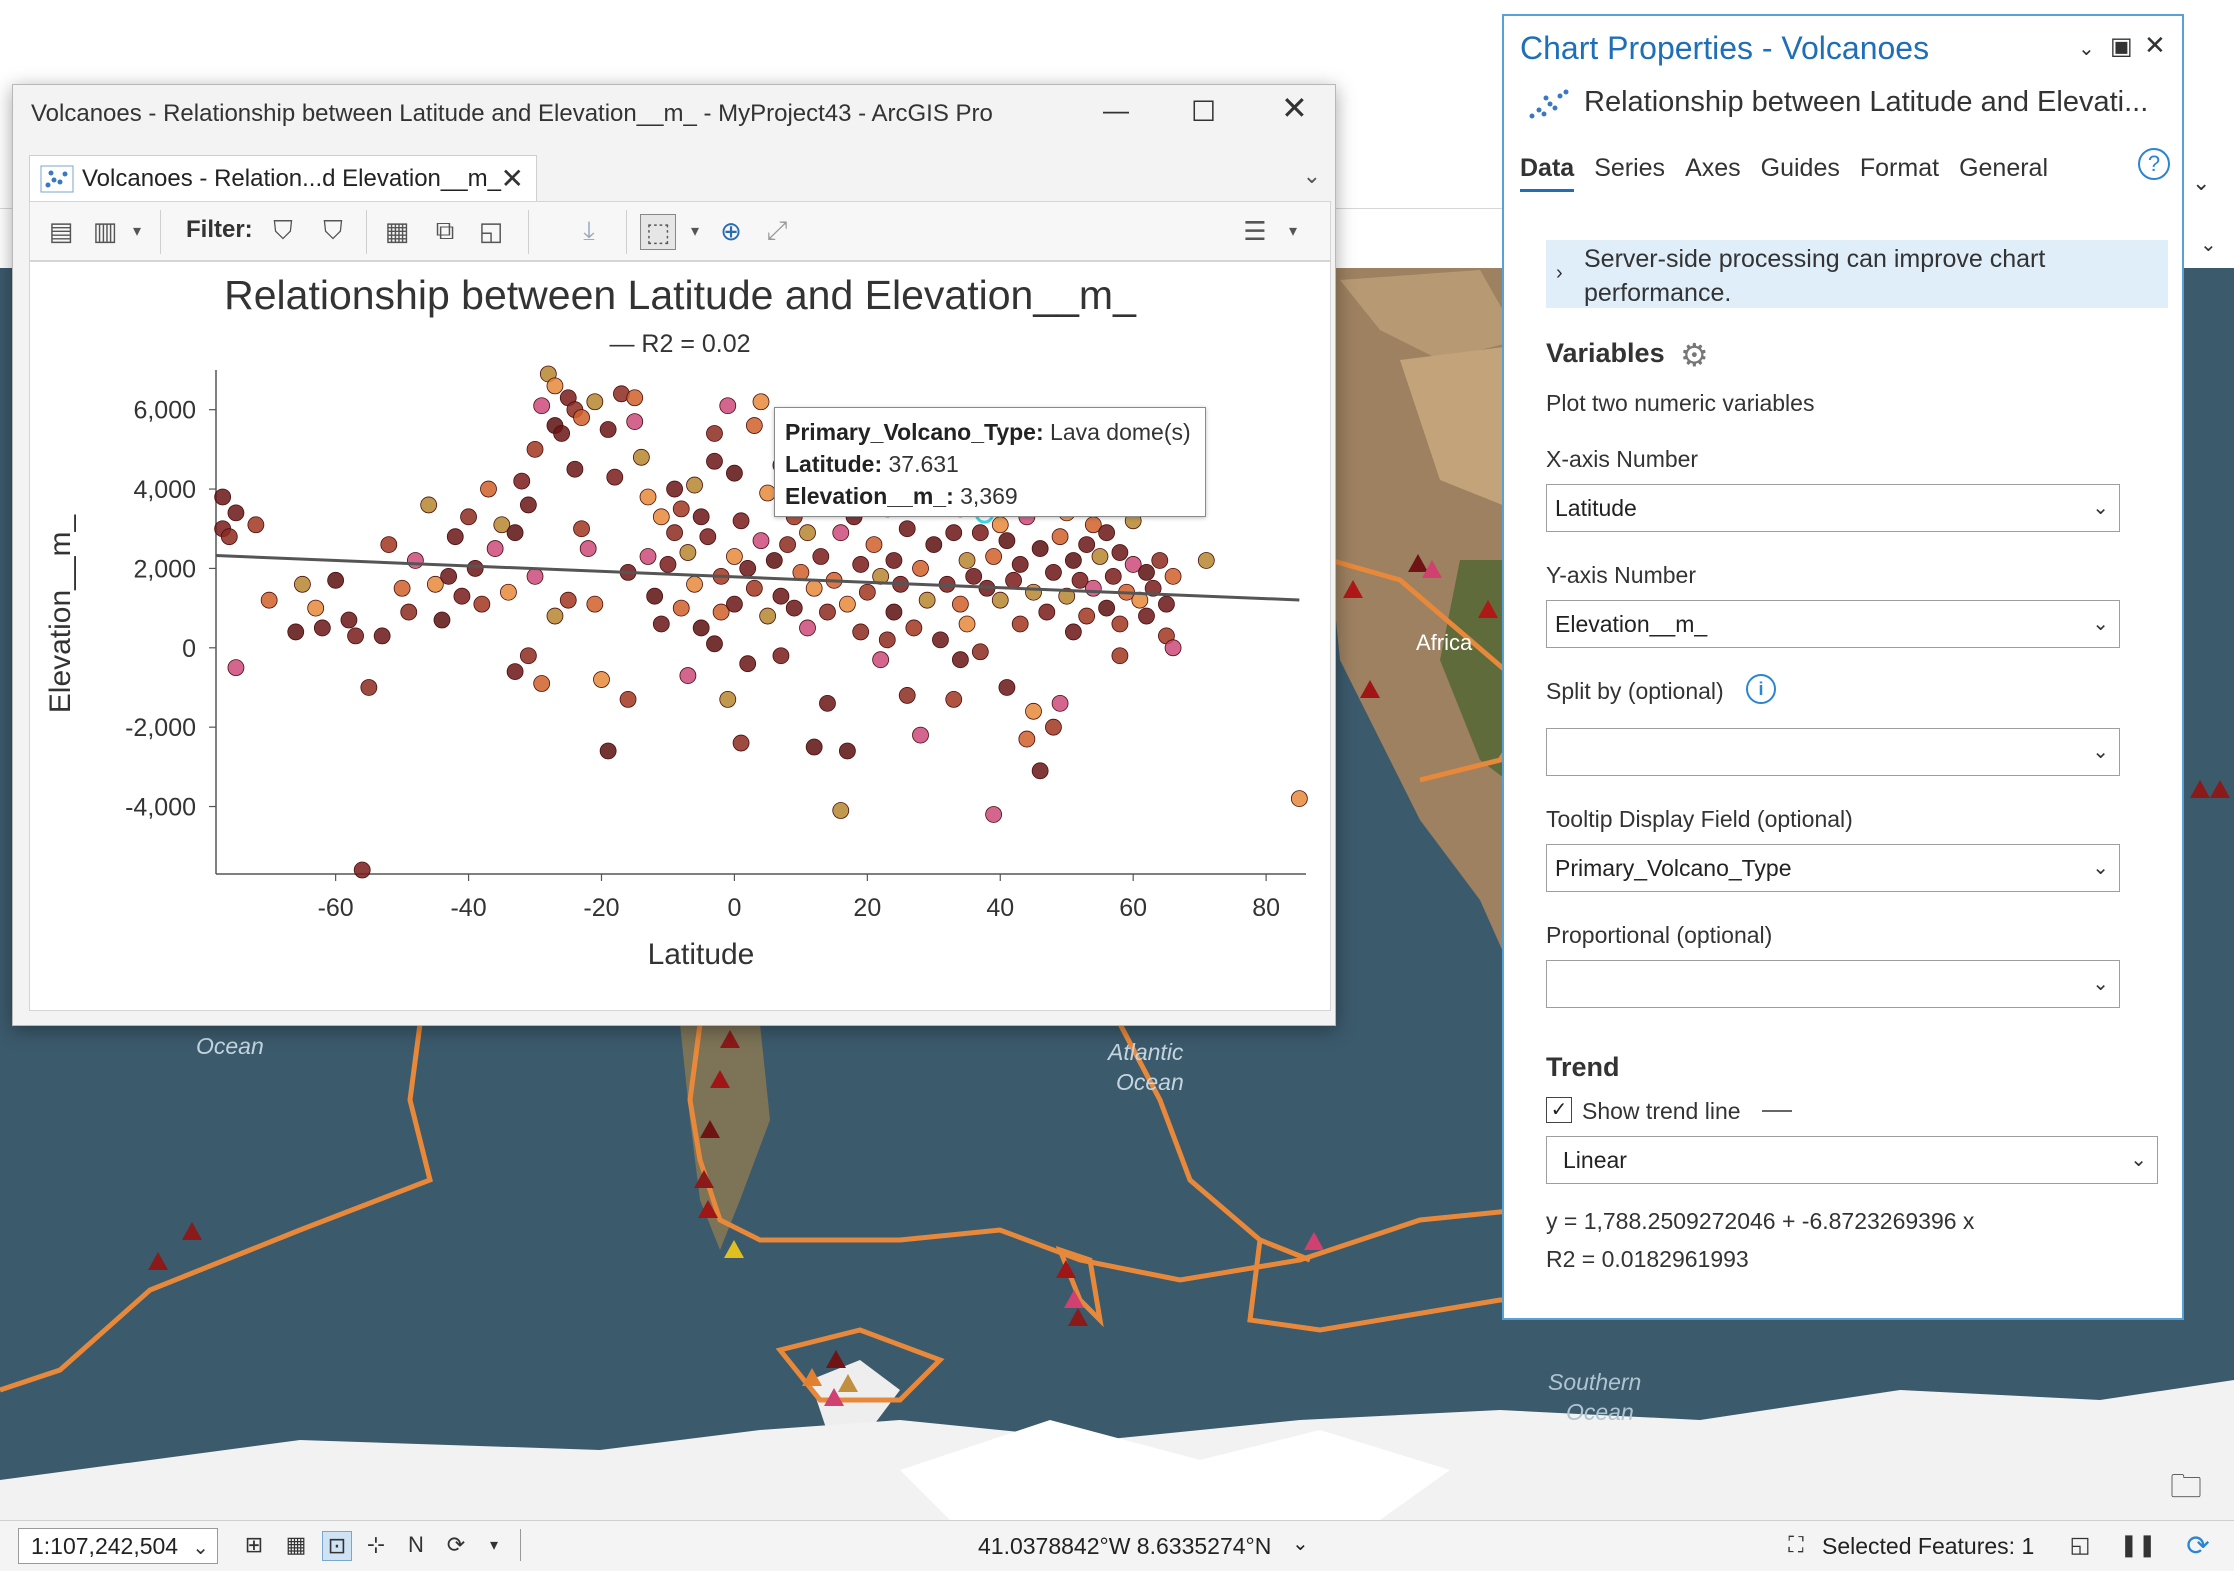 The height and width of the screenshot is (1571, 2234). Describe the element at coordinates (1661, 1111) in the screenshot. I see `show-trend-label: Show trend line` at that location.